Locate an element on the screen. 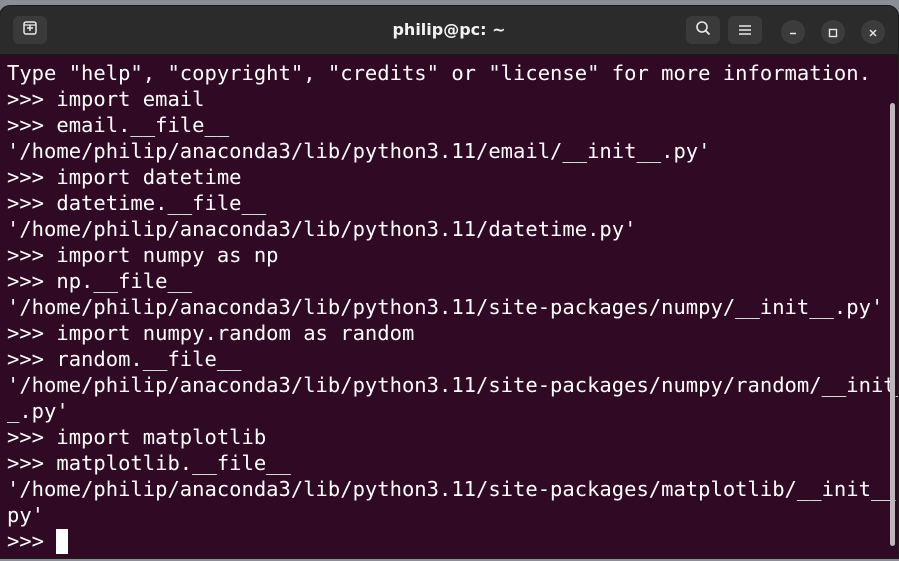  terminal-line: >>> import datetime is located at coordinates (124, 177).